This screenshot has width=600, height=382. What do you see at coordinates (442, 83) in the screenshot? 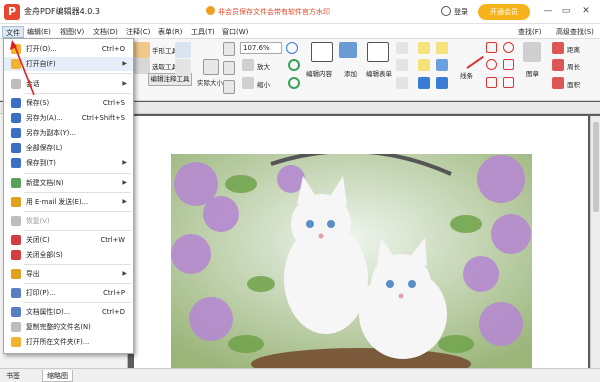
I see `sound-icon` at bounding box center [442, 83].